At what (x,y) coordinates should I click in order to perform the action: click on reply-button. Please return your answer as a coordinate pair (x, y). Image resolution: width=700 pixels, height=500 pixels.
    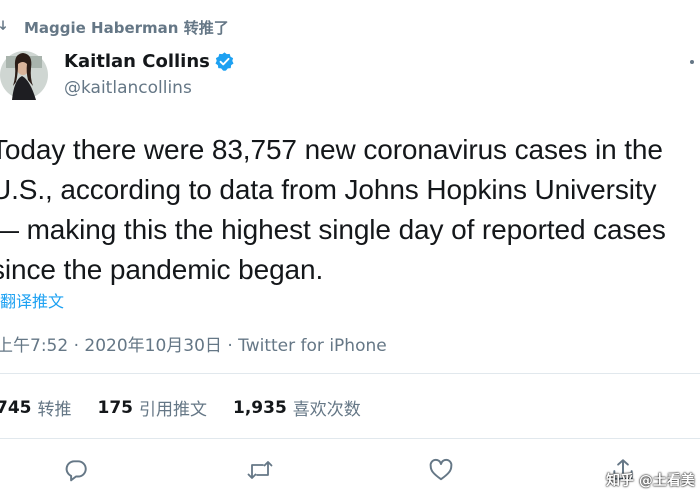
    Looking at the image, I should click on (76, 470).